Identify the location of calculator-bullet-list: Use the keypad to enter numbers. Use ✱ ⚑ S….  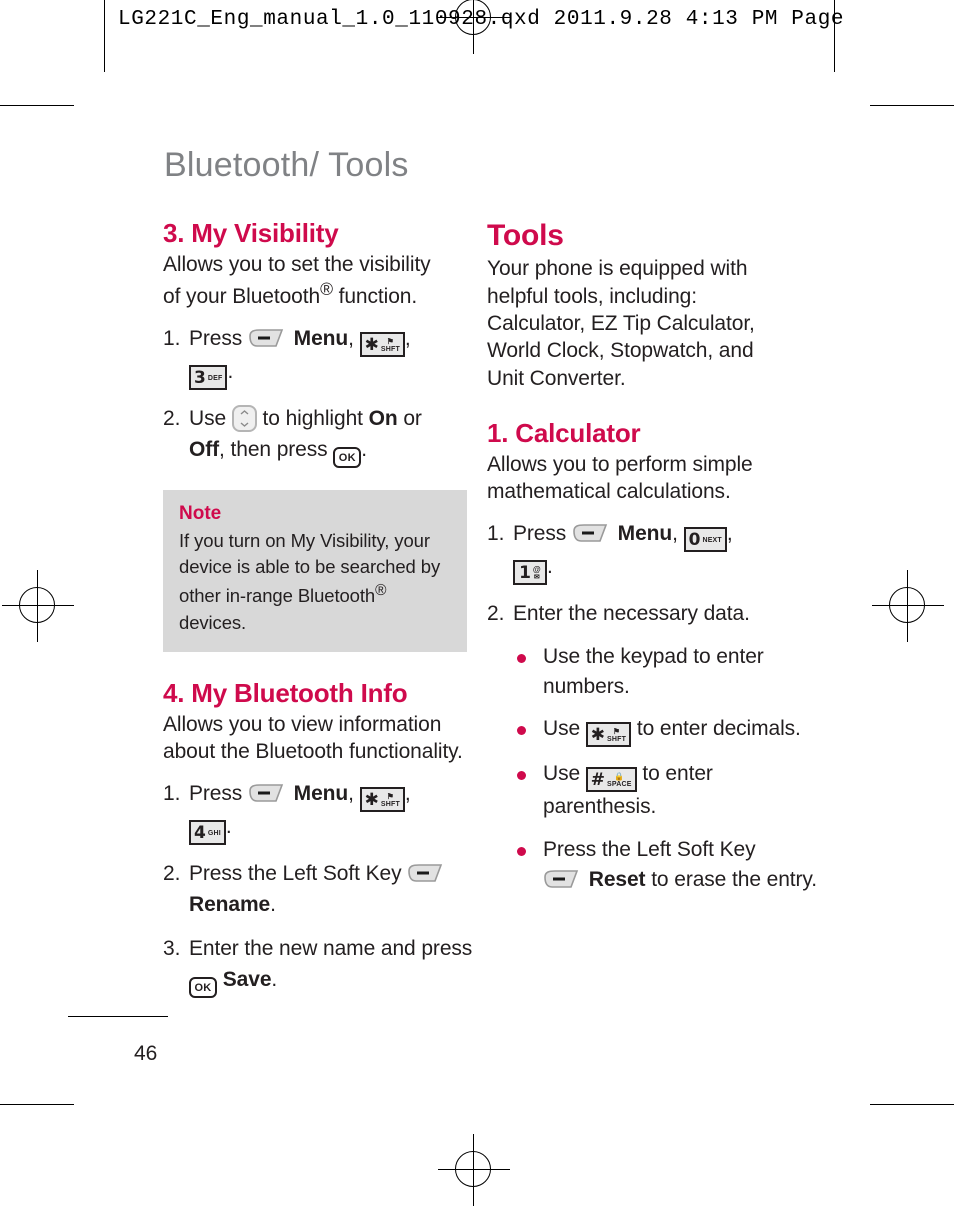
(652, 769).